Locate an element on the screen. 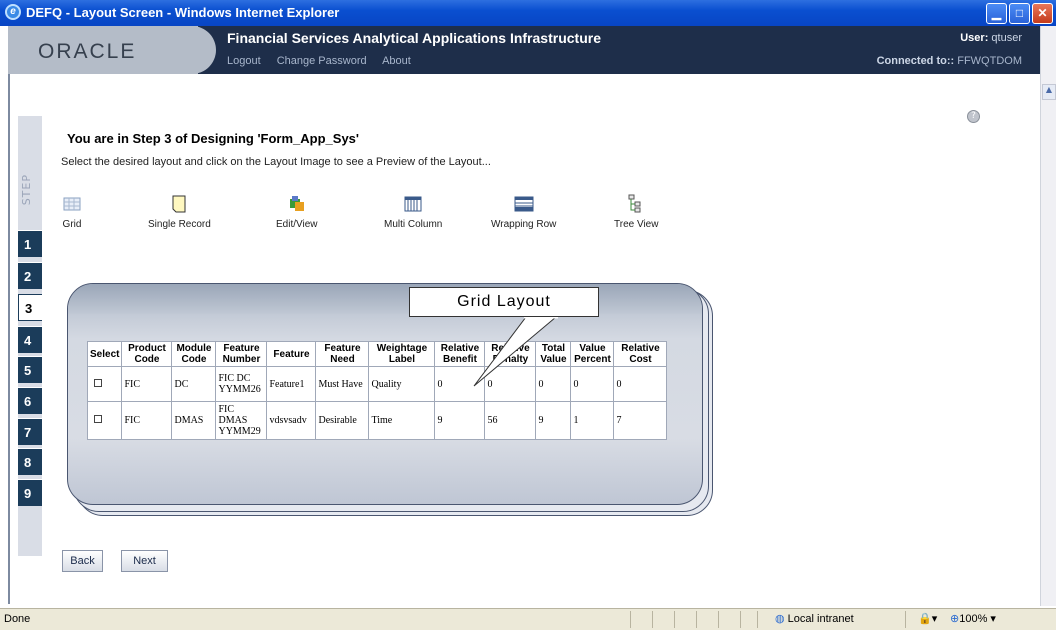  col-module-code: Module Code is located at coordinates (194, 354).